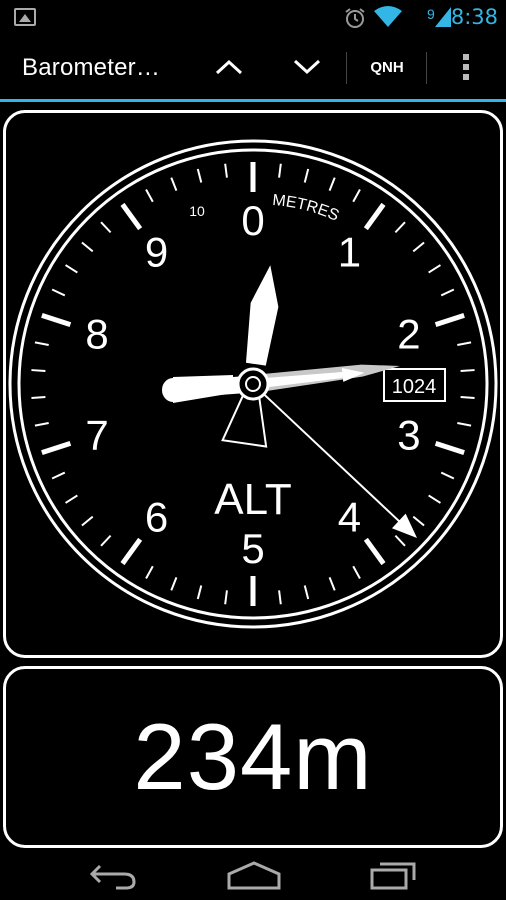  What do you see at coordinates (262, 315) in the screenshot?
I see `thousands-hand-blade` at bounding box center [262, 315].